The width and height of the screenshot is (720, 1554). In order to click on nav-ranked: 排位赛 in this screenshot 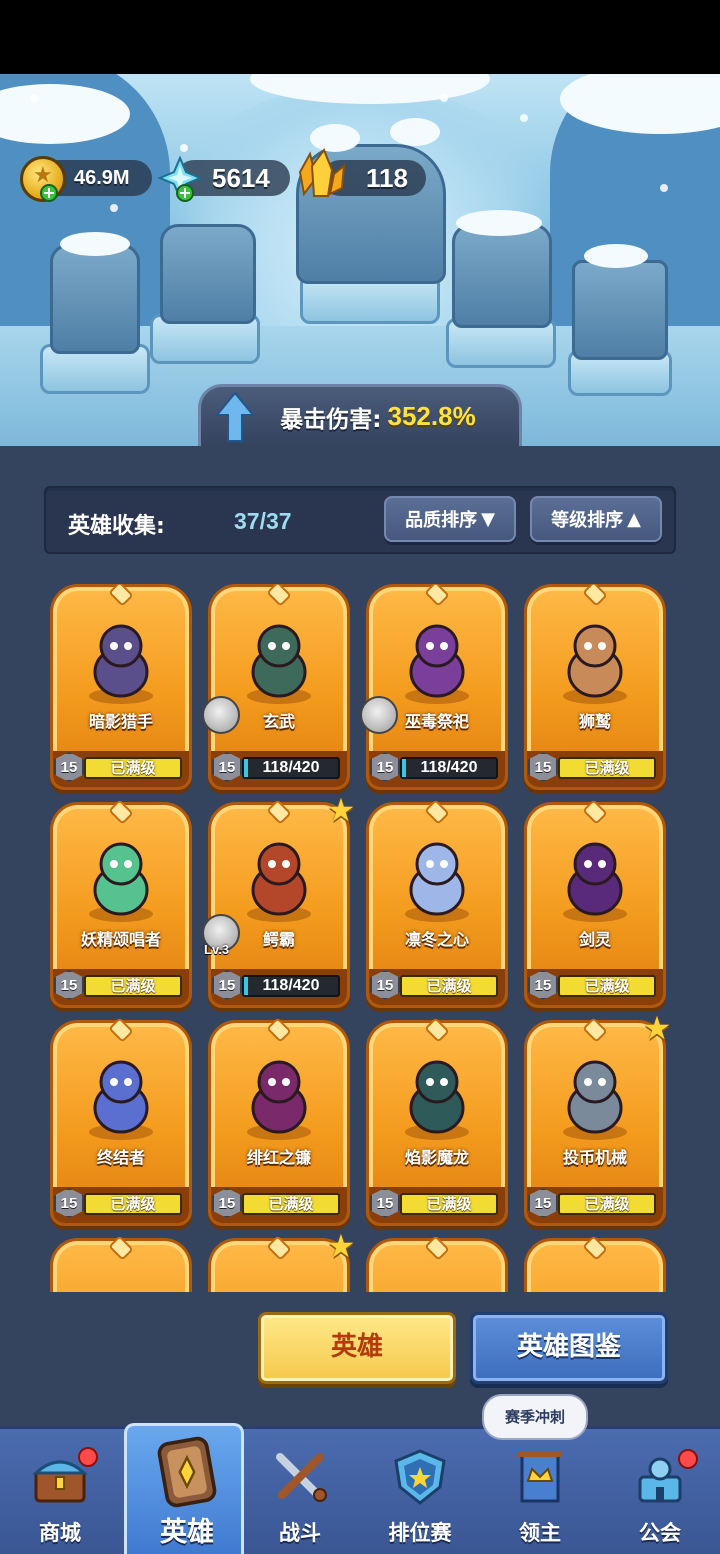, I will do `click(420, 1491)`.